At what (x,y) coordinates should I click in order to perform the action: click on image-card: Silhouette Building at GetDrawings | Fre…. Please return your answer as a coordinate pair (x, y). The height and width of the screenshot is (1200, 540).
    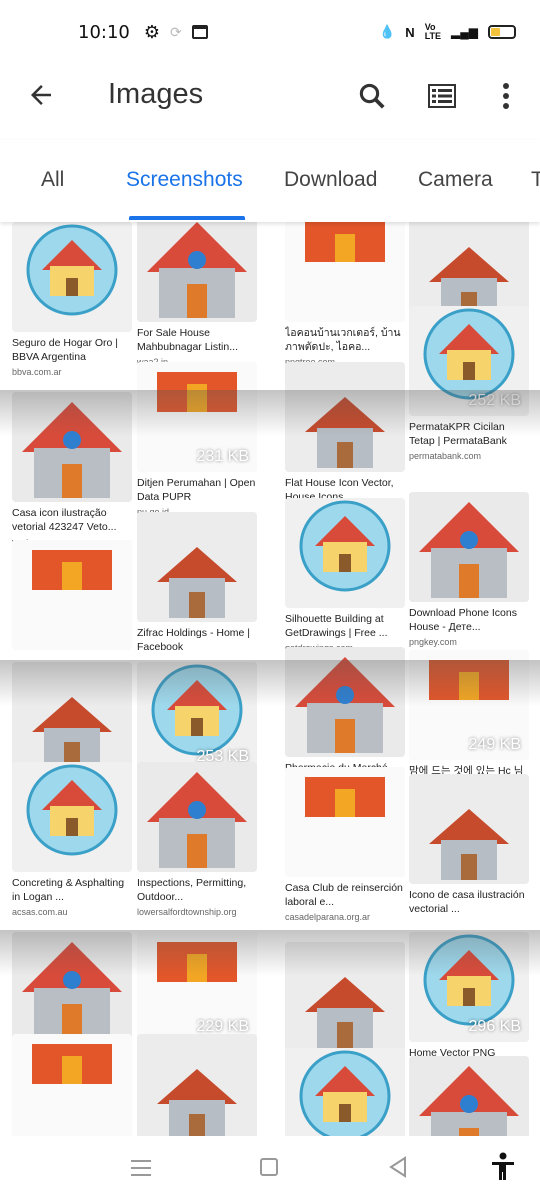
    Looking at the image, I should click on (345, 575).